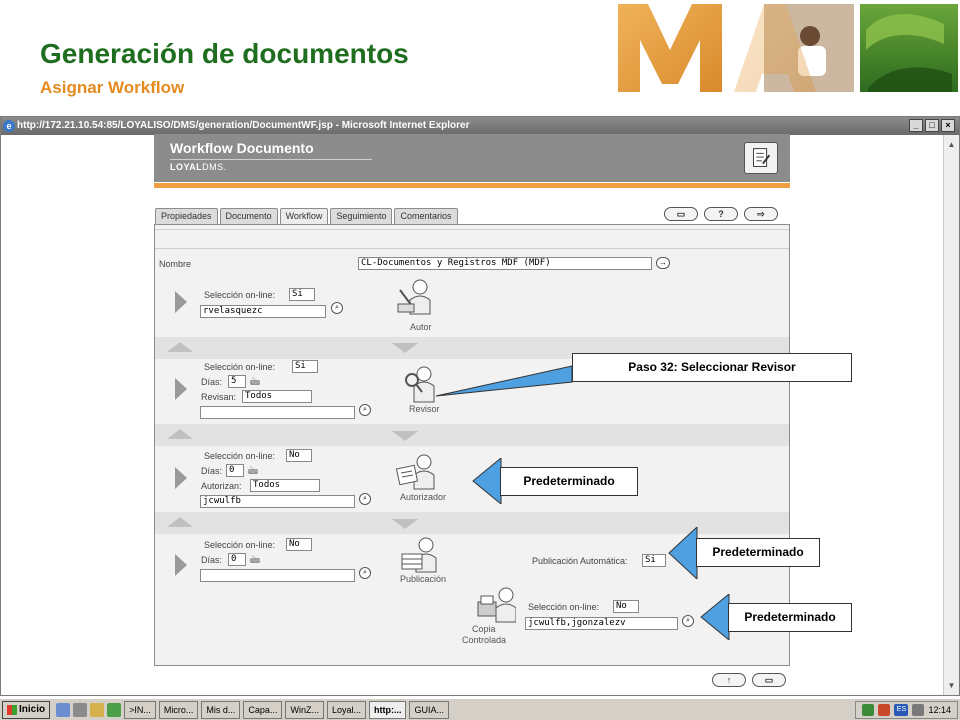 This screenshot has height=720, width=960. I want to click on start-button: Inicio, so click(26, 709).